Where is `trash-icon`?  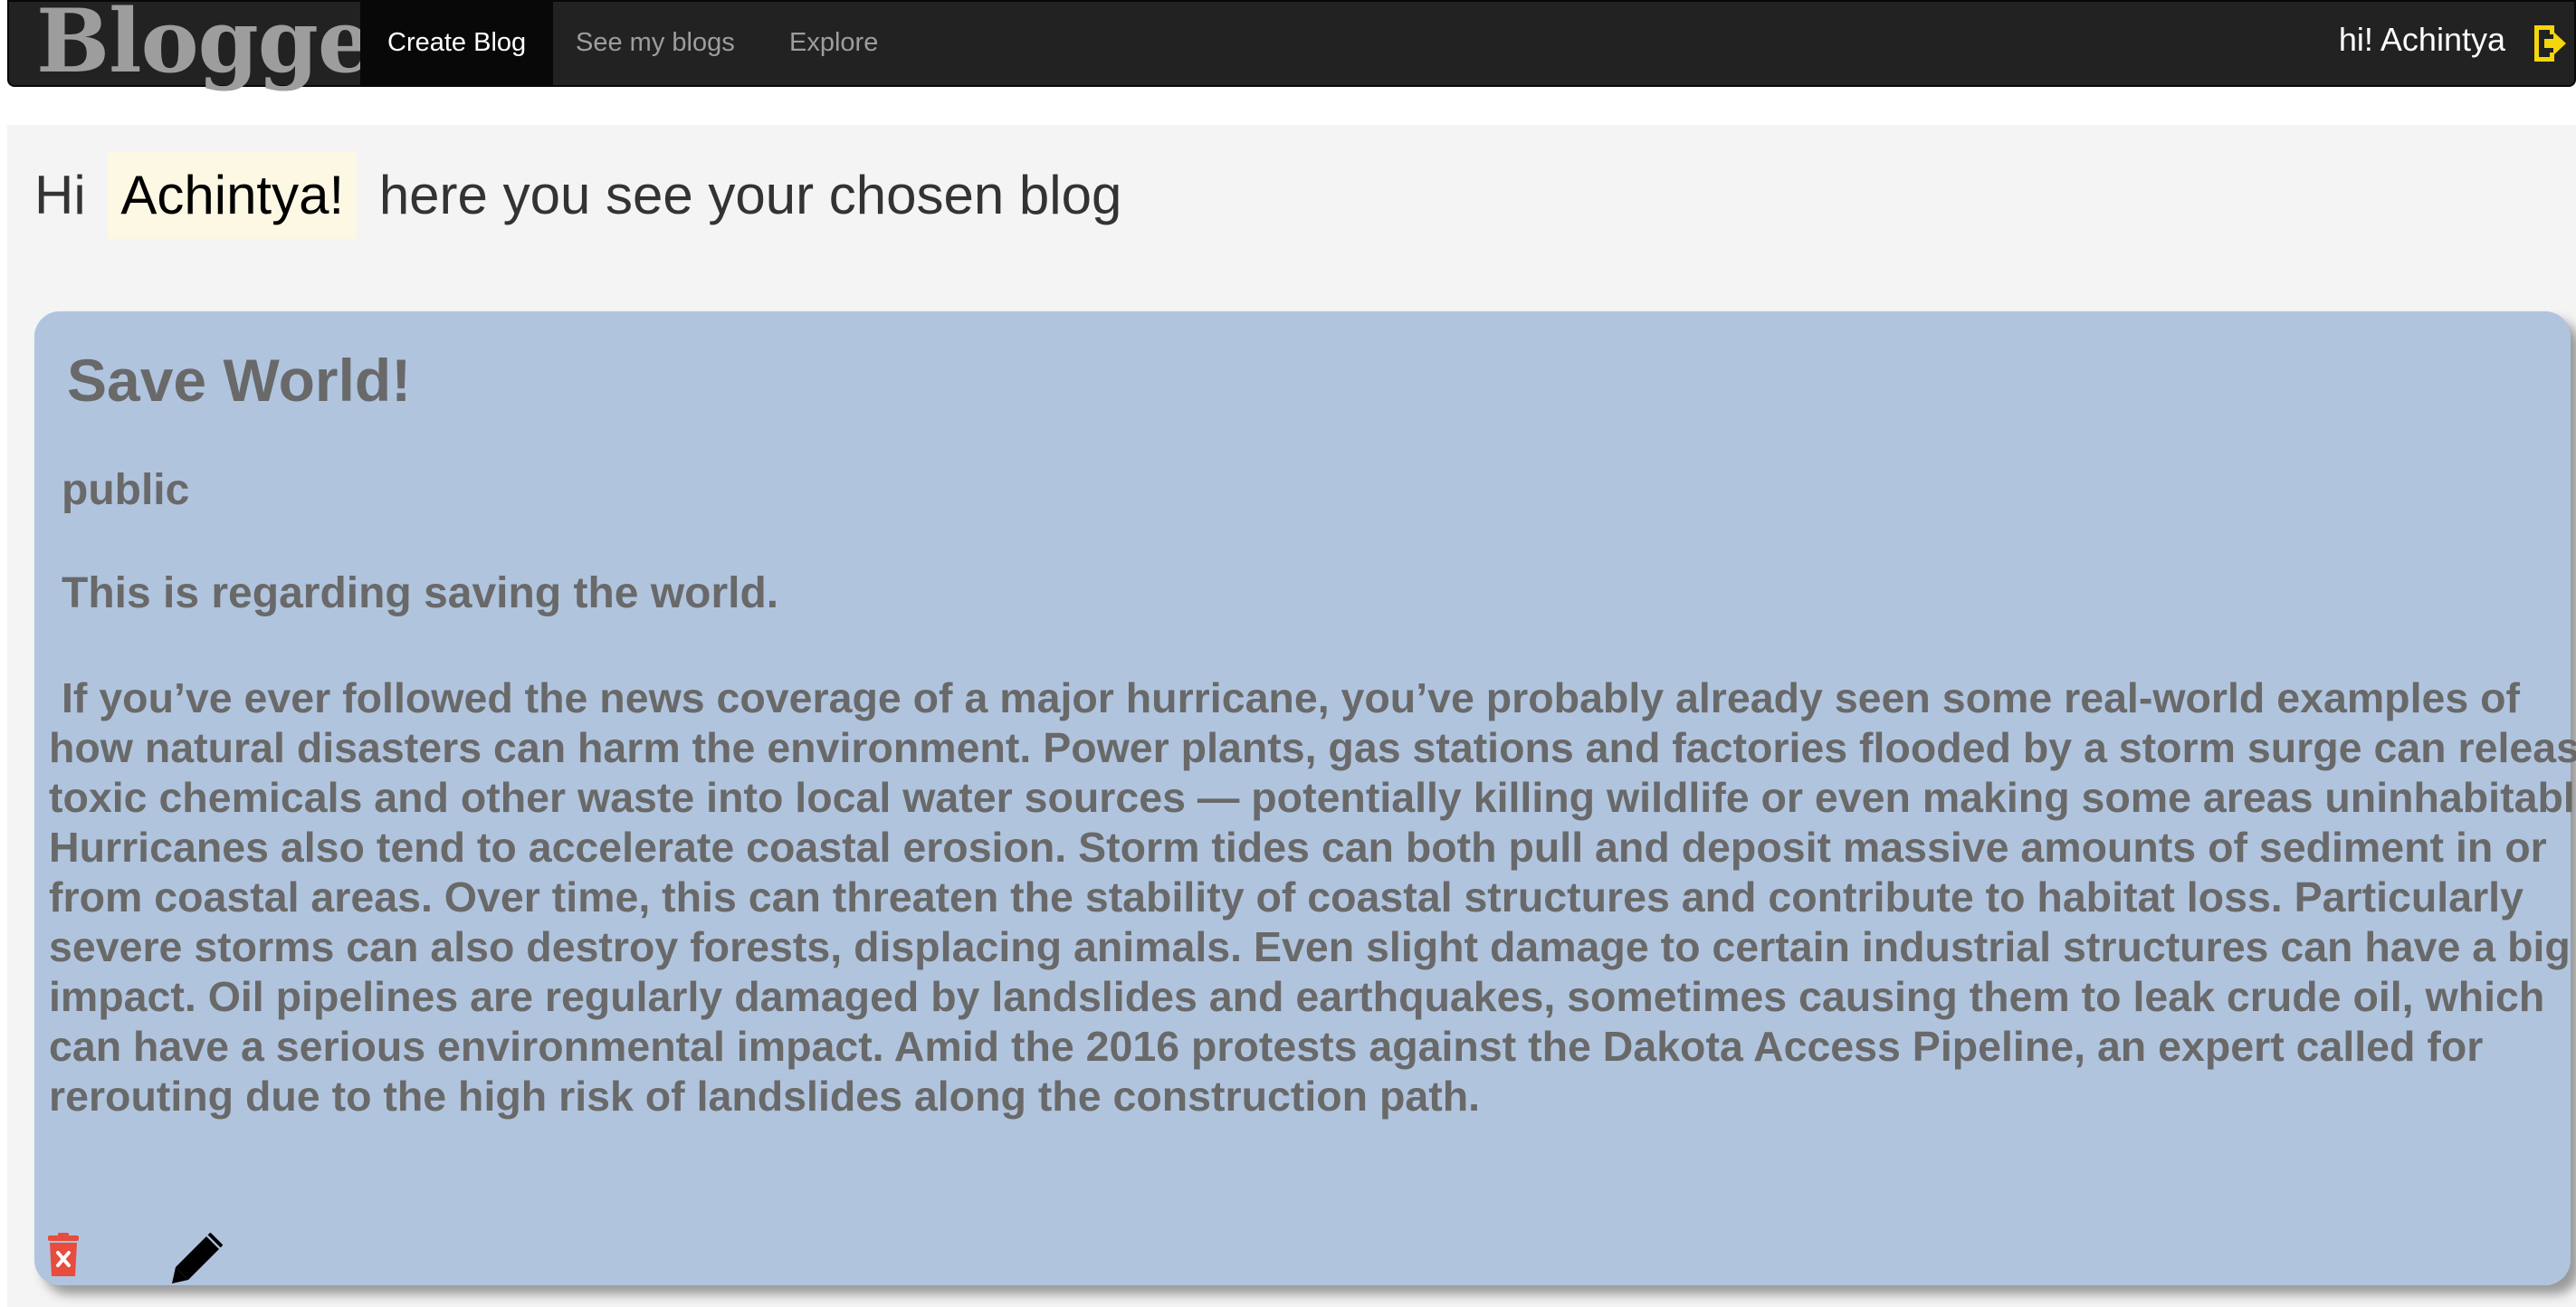 trash-icon is located at coordinates (63, 1255).